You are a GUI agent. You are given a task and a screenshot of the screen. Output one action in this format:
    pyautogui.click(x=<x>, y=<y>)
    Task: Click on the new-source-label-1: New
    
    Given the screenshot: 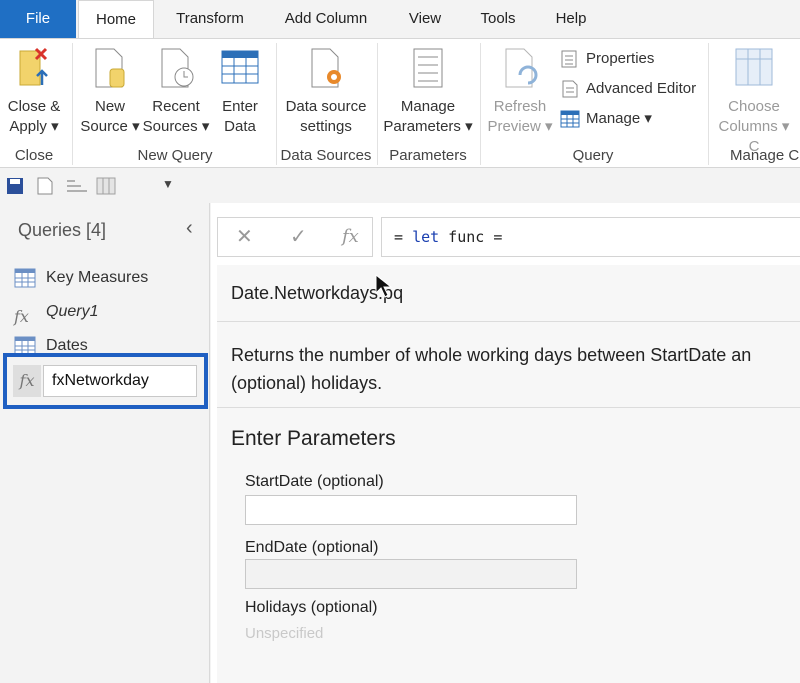 What is the action you would take?
    pyautogui.click(x=109, y=106)
    